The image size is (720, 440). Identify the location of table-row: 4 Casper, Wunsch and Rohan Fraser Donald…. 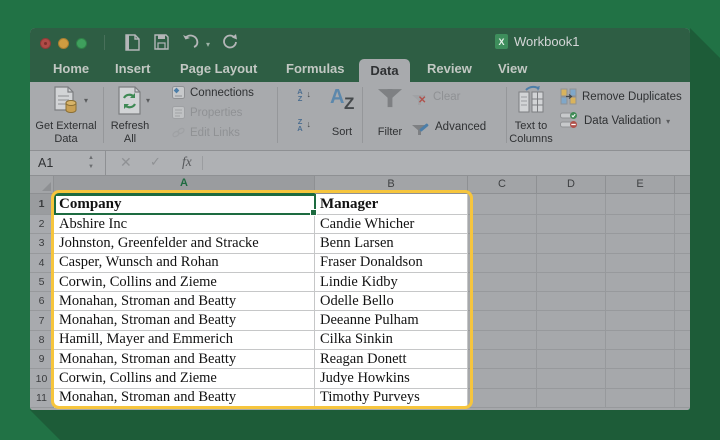
(360, 263).